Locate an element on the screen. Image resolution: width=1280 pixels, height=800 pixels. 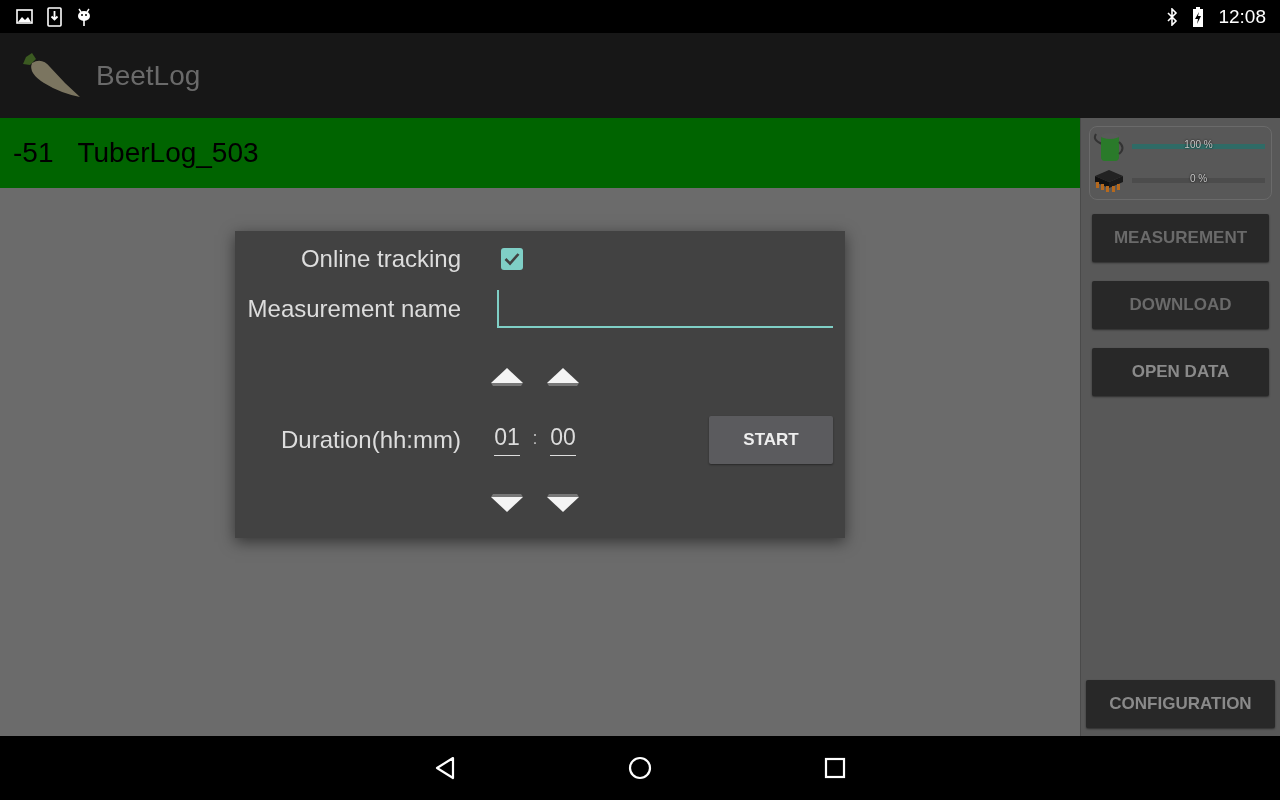
bluetooth-icon is located at coordinates (1172, 16).